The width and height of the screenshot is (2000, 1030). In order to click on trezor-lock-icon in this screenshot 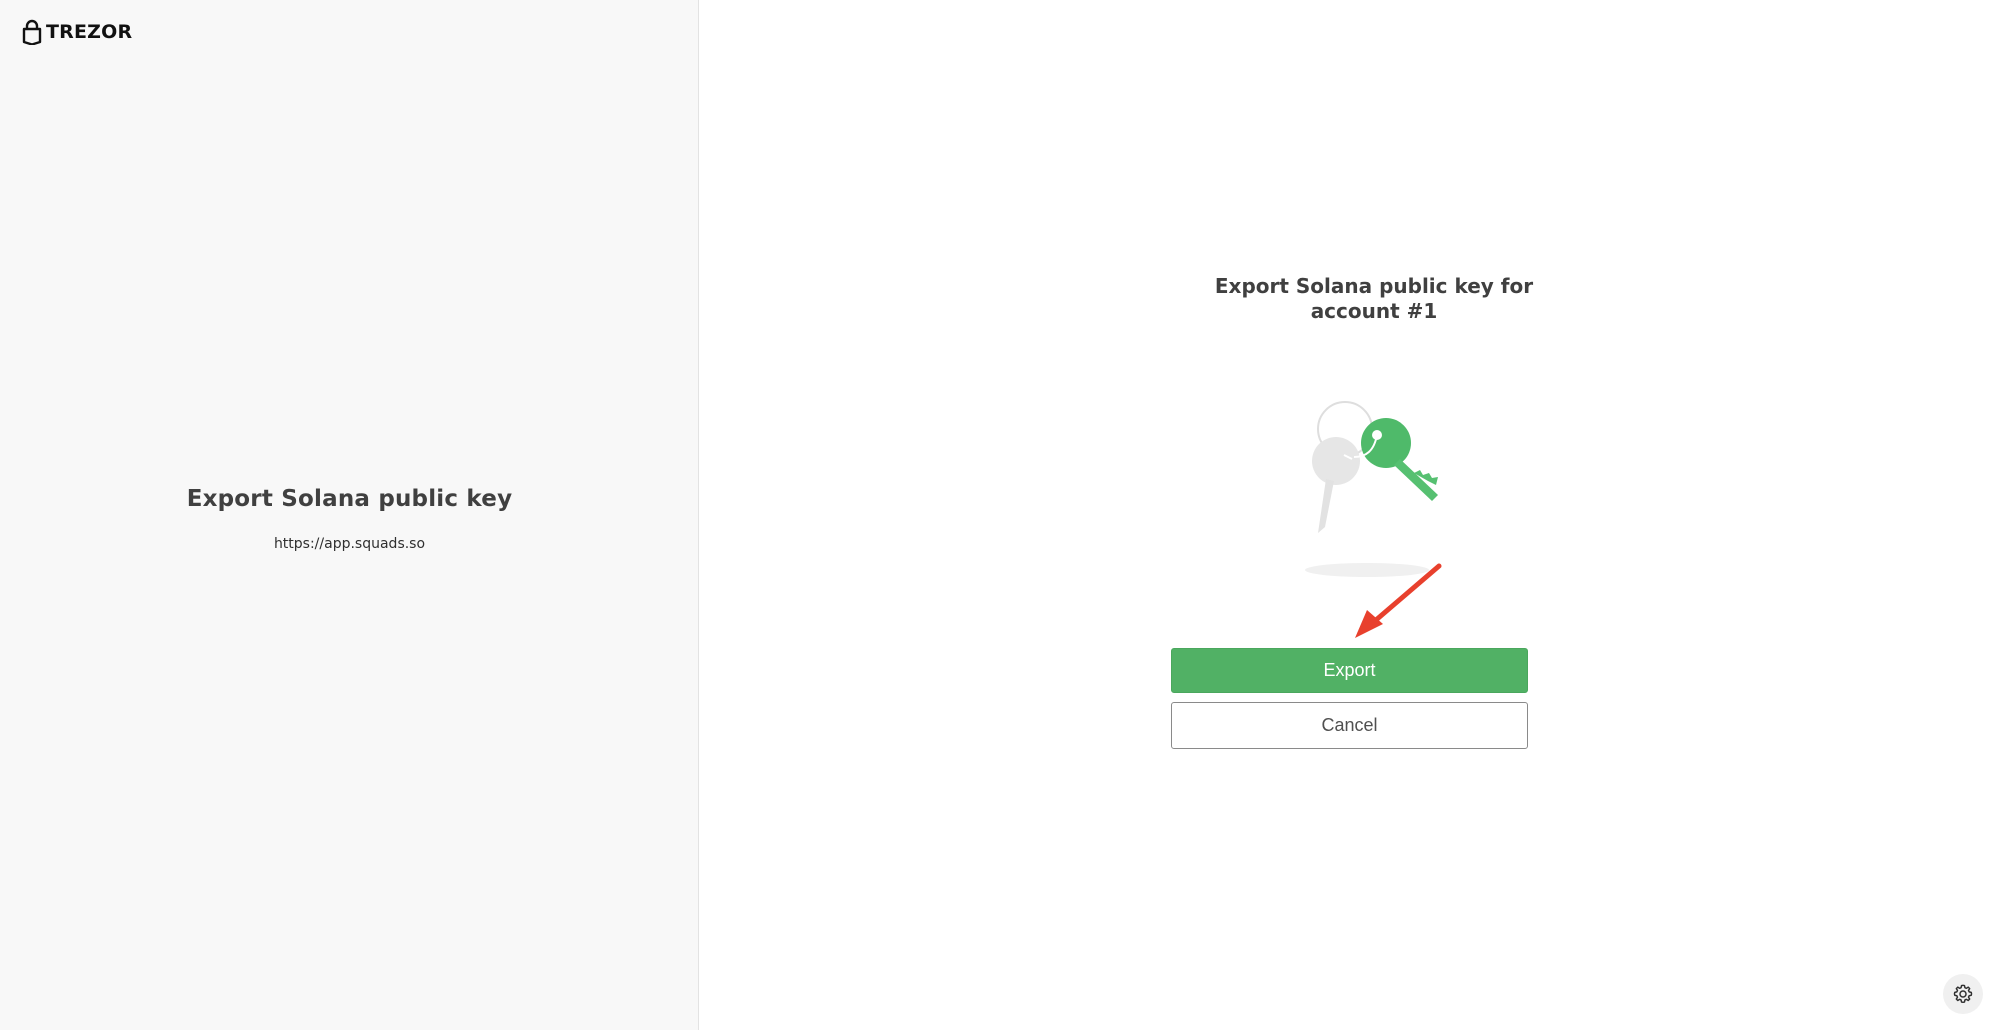, I will do `click(32, 32)`.